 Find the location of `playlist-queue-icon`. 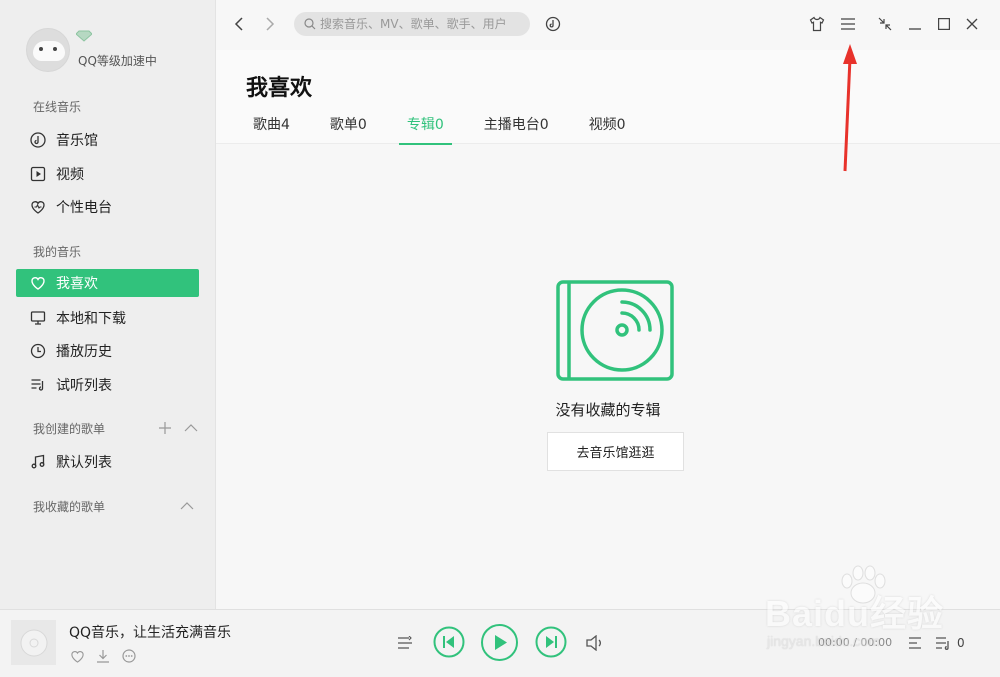

playlist-queue-icon is located at coordinates (942, 643).